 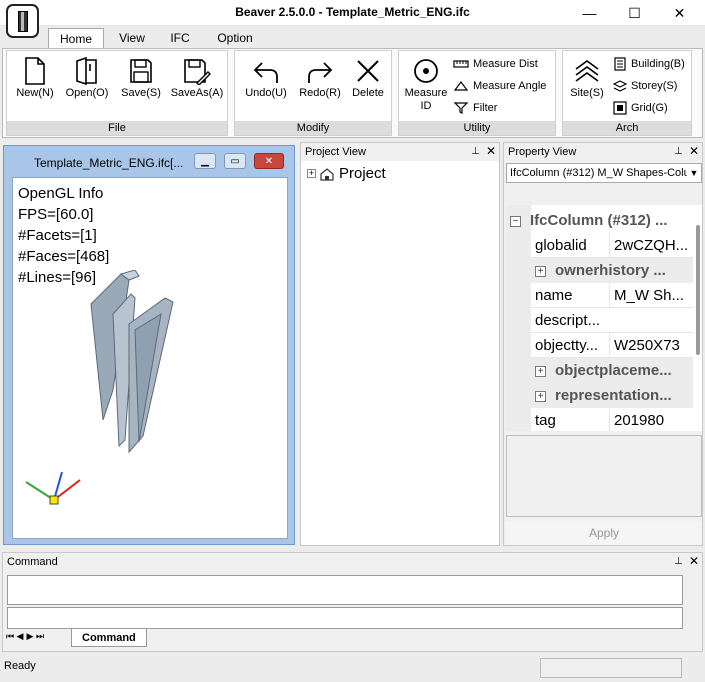 What do you see at coordinates (109, 638) in the screenshot?
I see `tab-command: Command` at bounding box center [109, 638].